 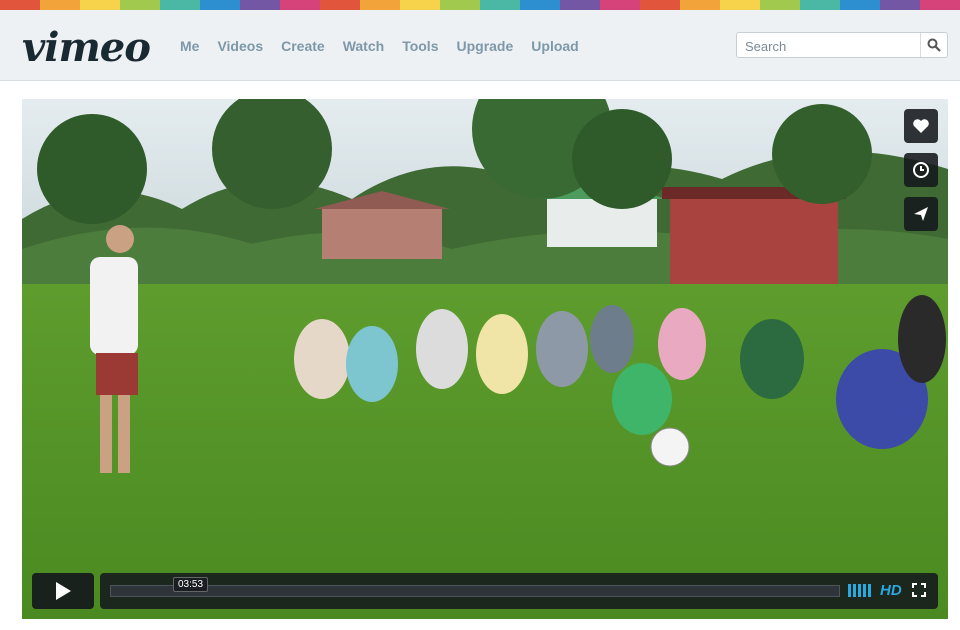 I want to click on nav-me: Me, so click(x=189, y=46).